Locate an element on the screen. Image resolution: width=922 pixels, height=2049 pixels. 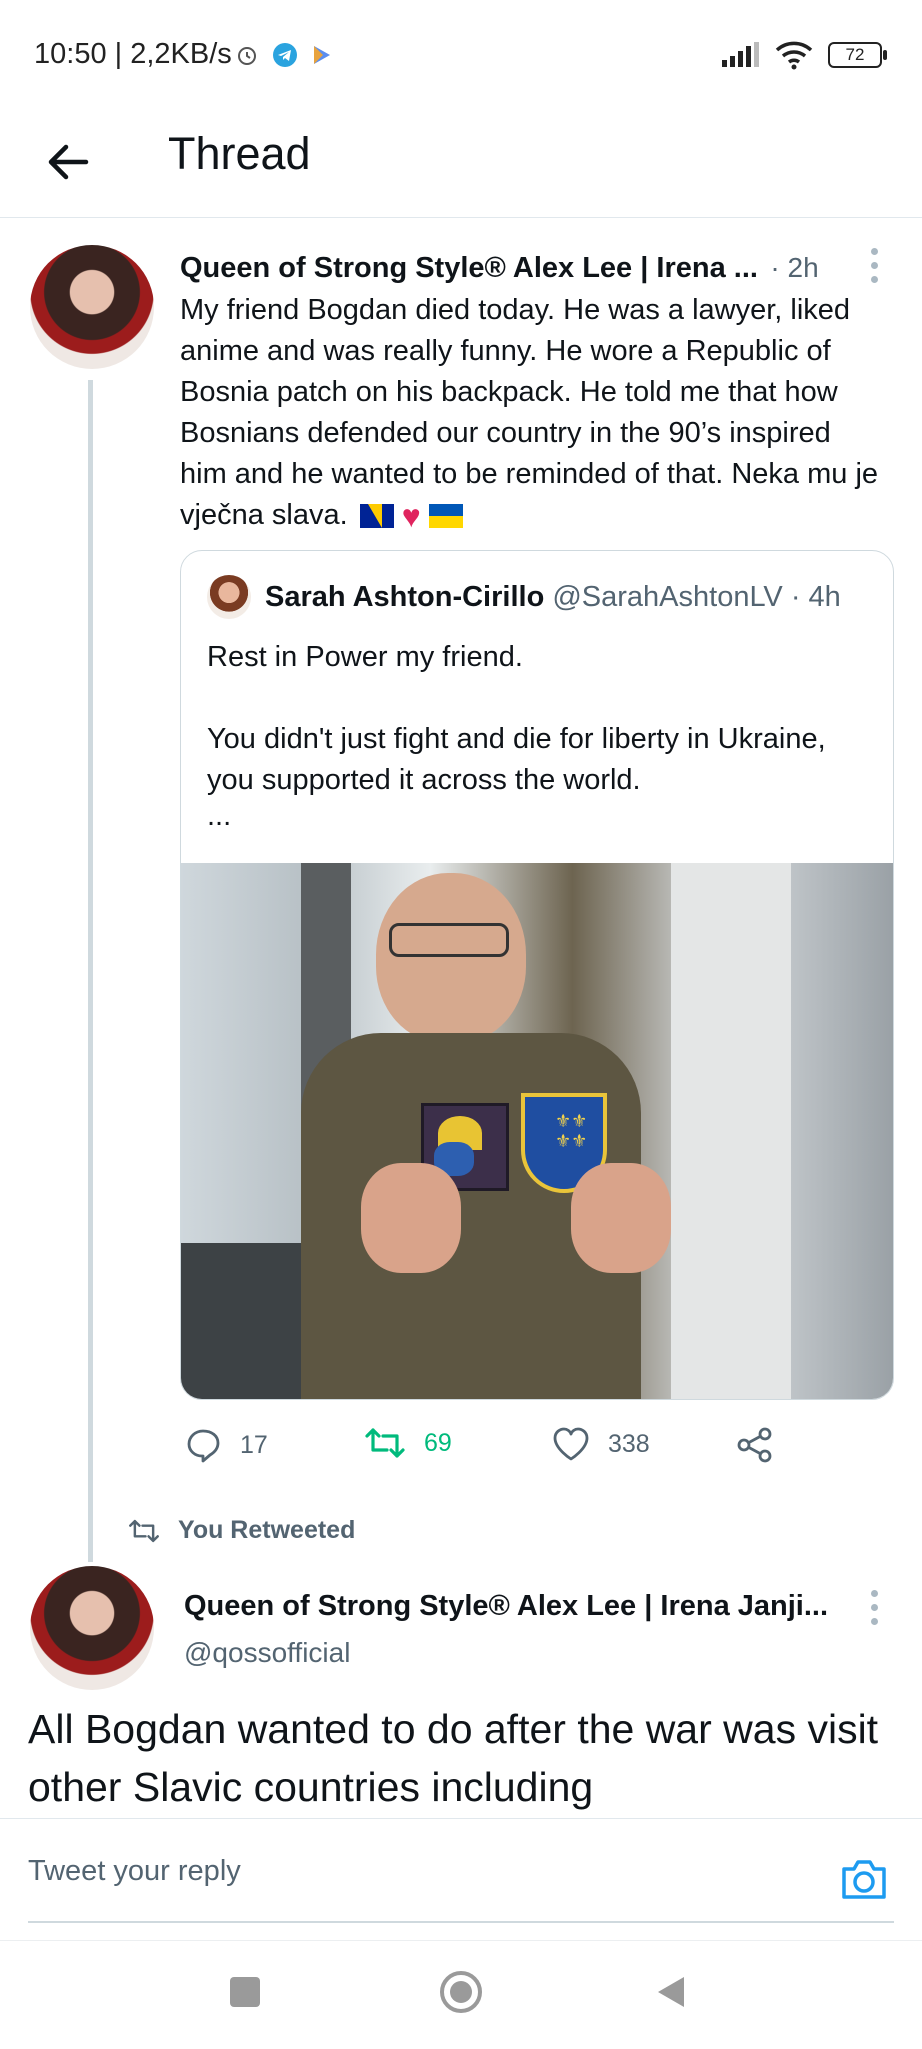
play-store-icon is located at coordinates (322, 55).